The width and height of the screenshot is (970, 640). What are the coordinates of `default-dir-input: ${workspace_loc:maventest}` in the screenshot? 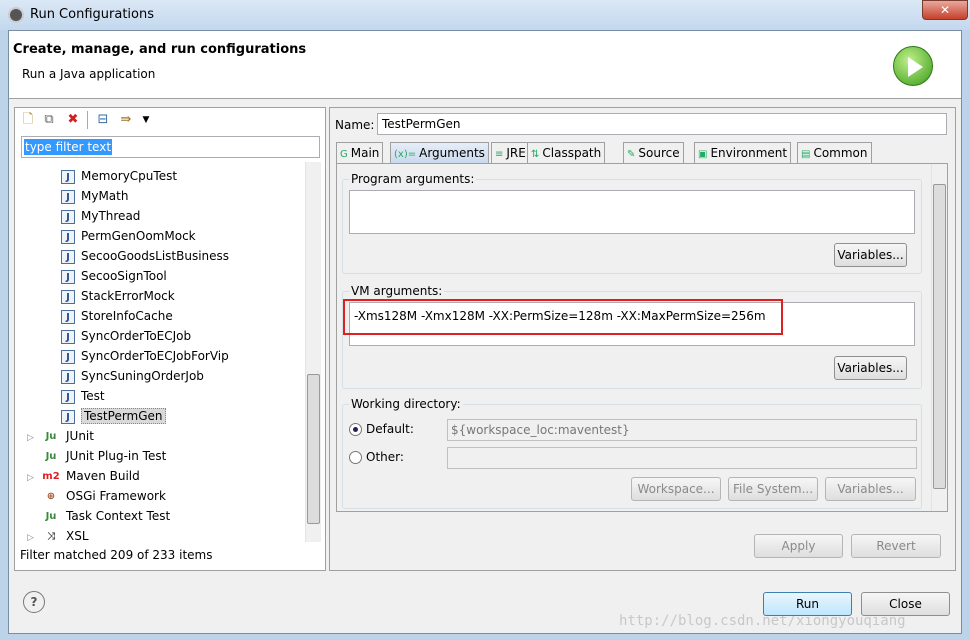 It's located at (682, 430).